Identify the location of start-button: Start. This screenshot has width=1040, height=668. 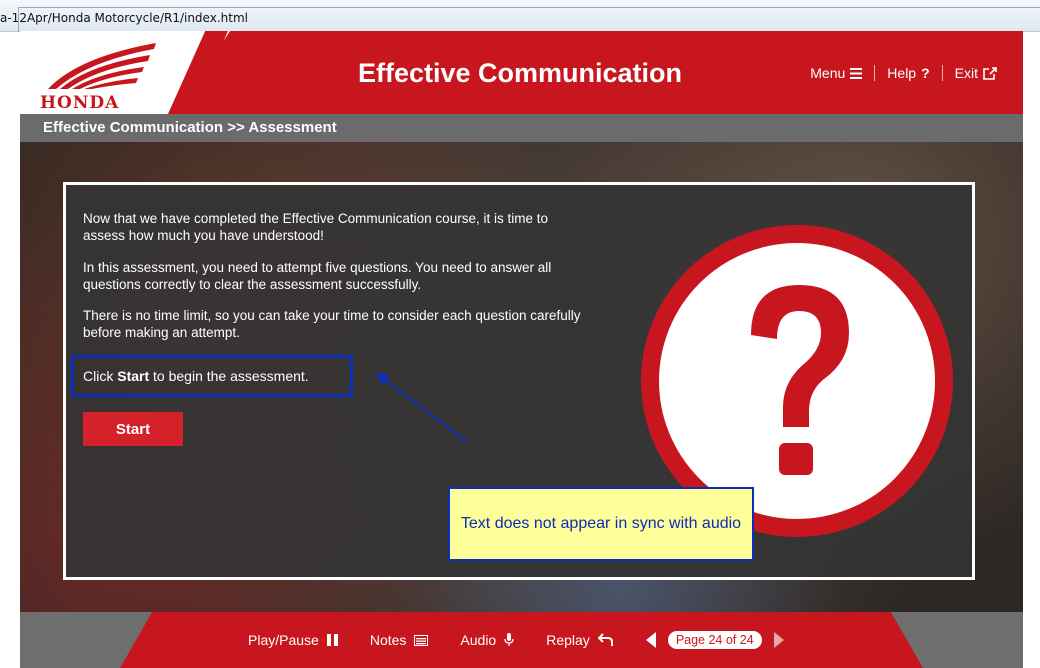
(133, 429).